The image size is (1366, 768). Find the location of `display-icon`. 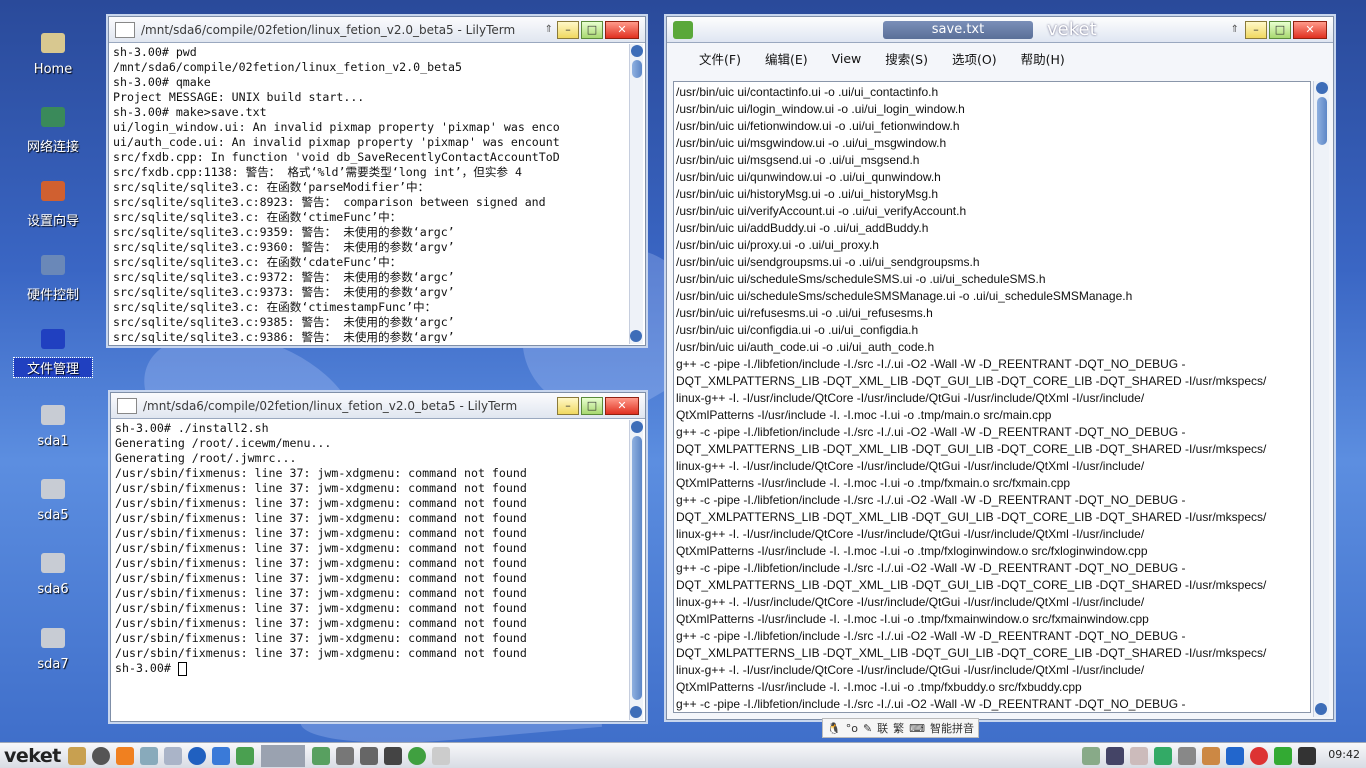

display-icon is located at coordinates (1163, 755).